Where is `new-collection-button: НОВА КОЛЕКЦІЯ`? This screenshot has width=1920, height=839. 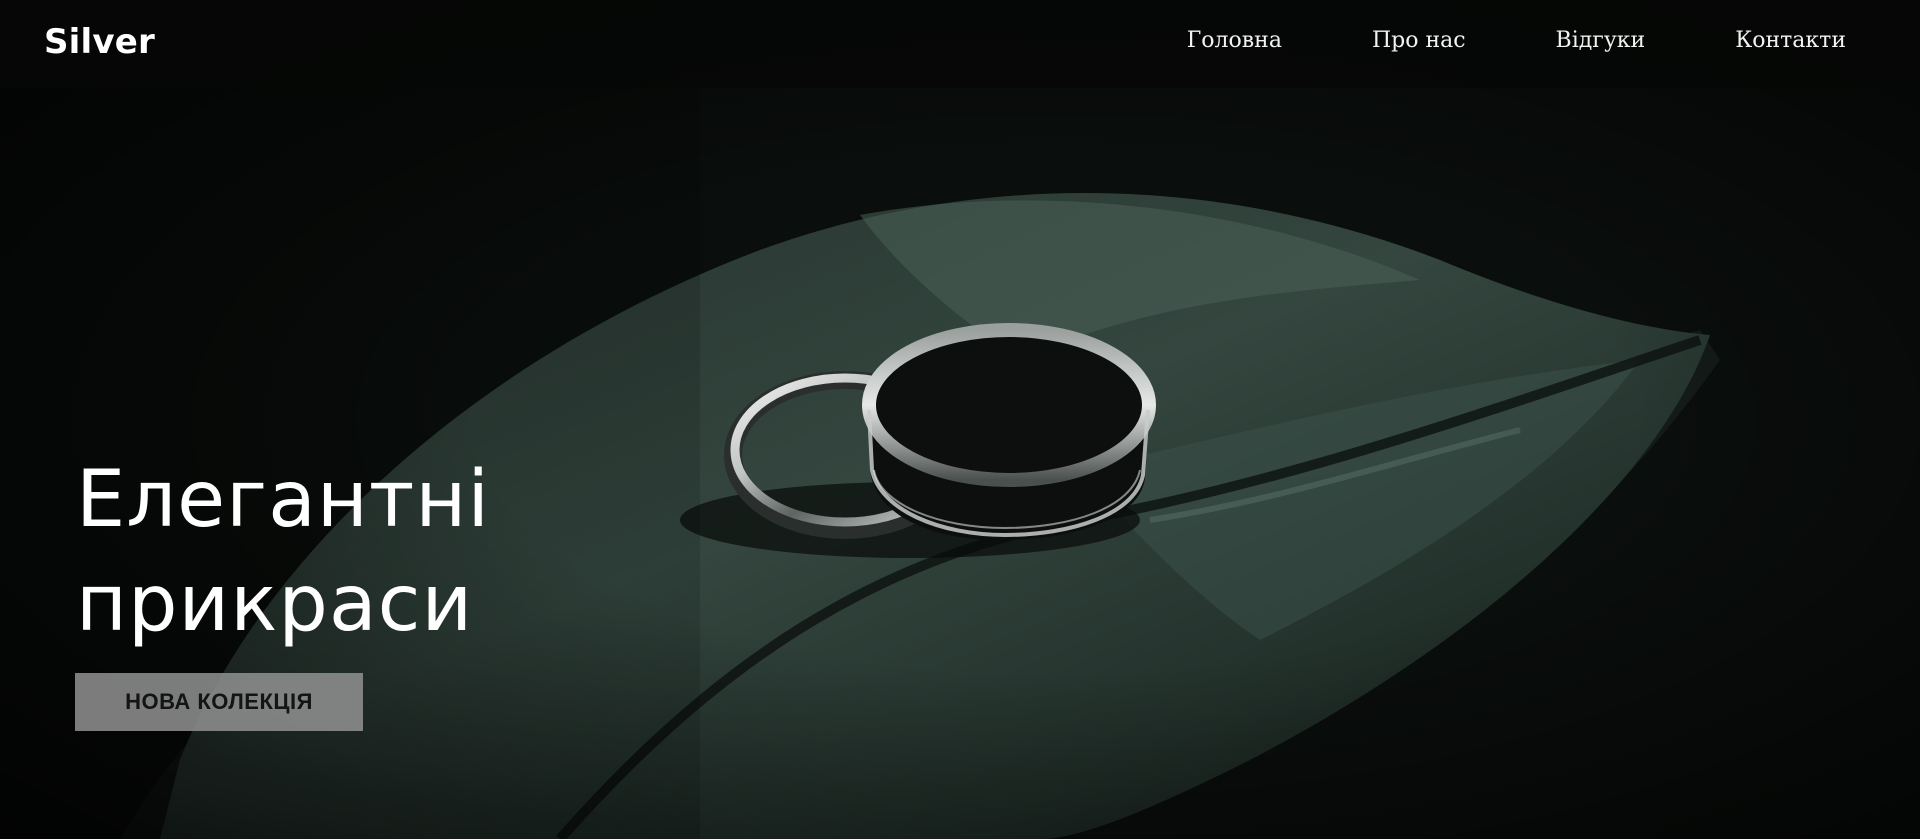
new-collection-button: НОВА КОЛЕКЦІЯ is located at coordinates (219, 702).